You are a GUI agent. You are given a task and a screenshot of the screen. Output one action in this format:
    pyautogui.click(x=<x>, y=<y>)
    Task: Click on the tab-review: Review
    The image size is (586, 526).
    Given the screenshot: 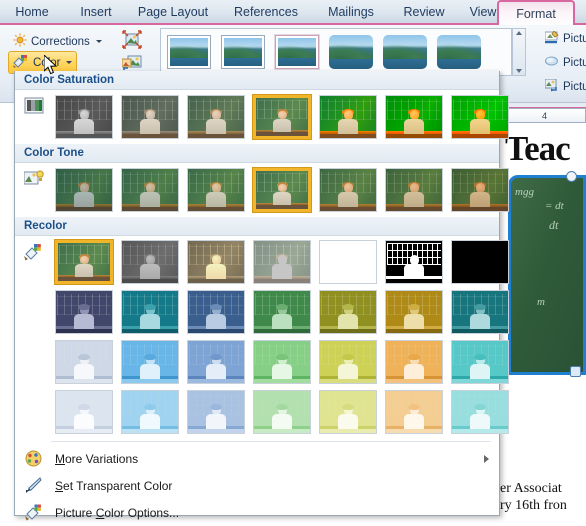 What is the action you would take?
    pyautogui.click(x=424, y=12)
    